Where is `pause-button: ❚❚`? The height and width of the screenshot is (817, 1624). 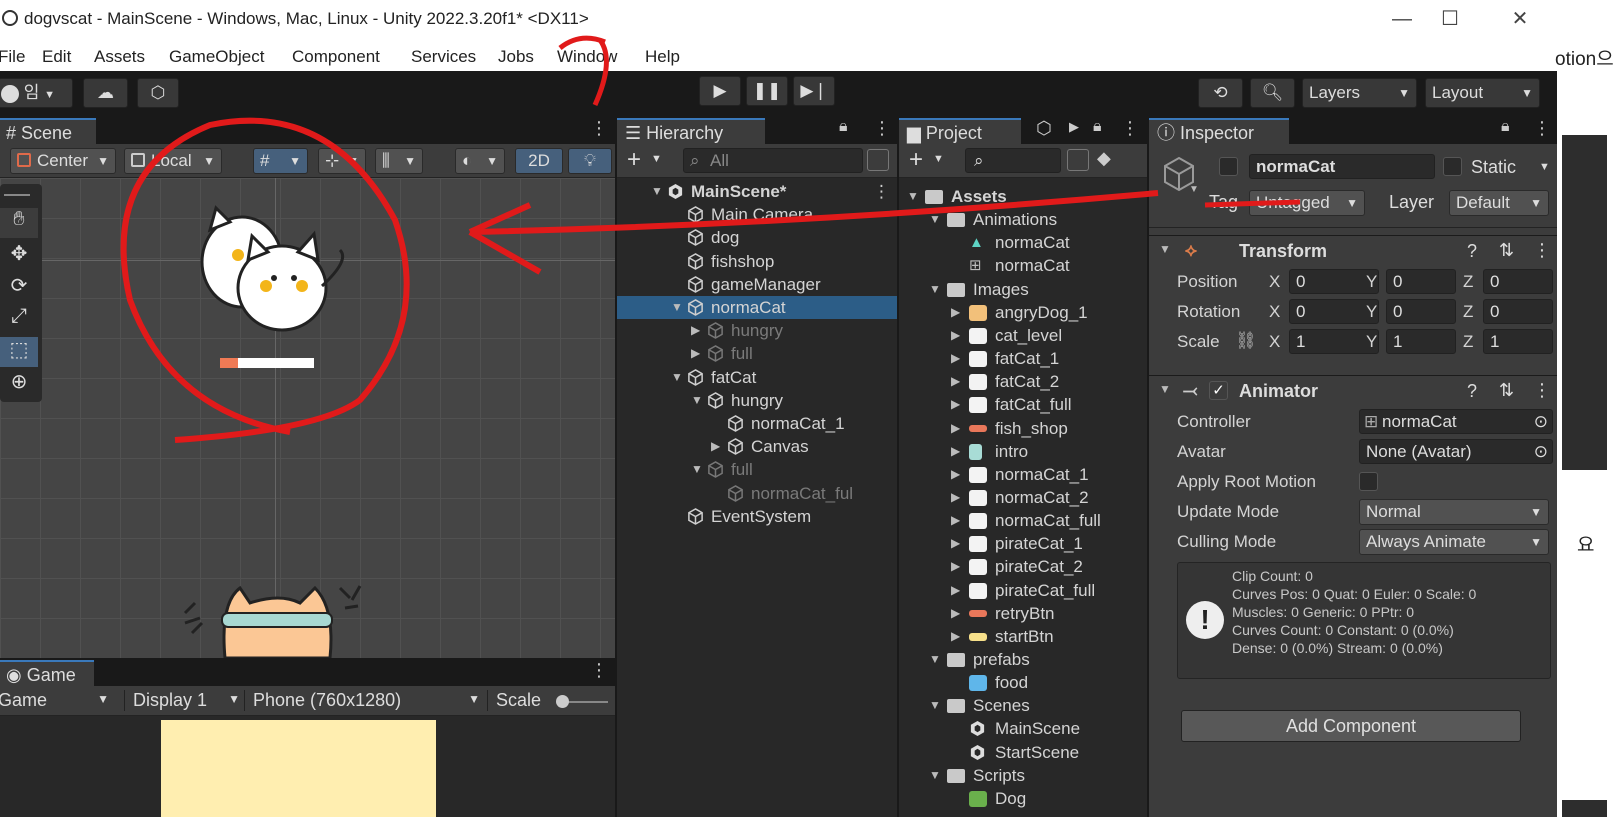 pause-button: ❚❚ is located at coordinates (767, 91).